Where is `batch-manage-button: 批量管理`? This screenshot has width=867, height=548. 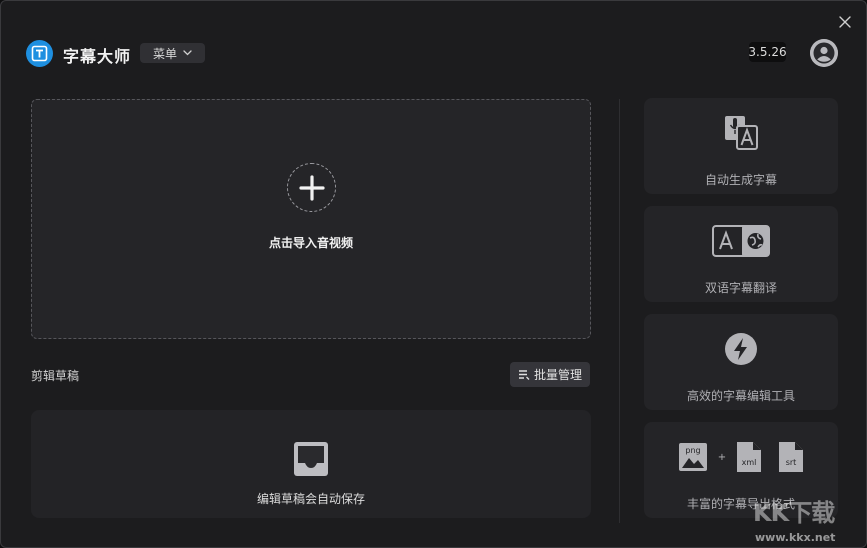 batch-manage-button: 批量管理 is located at coordinates (550, 374).